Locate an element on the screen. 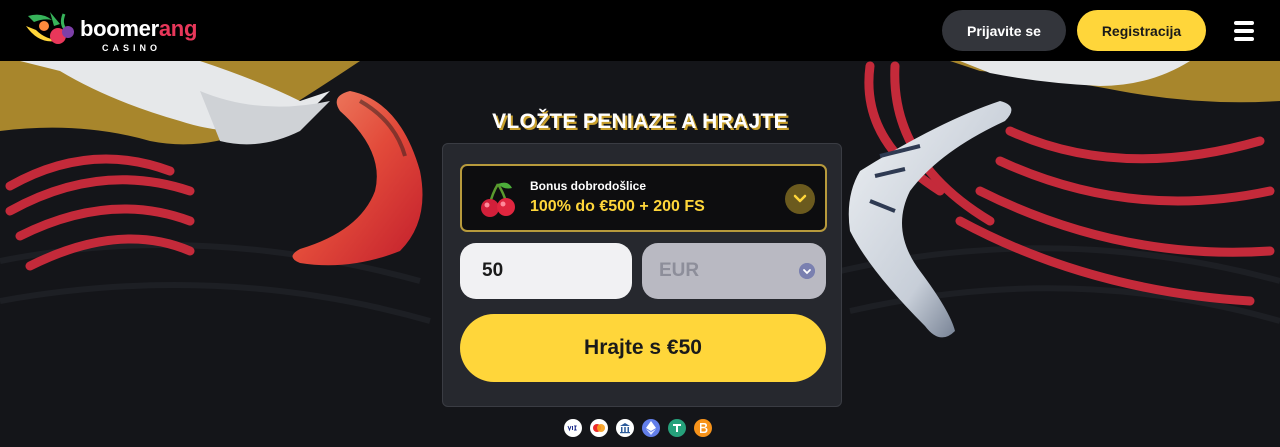  cherry-icon is located at coordinates (498, 199).